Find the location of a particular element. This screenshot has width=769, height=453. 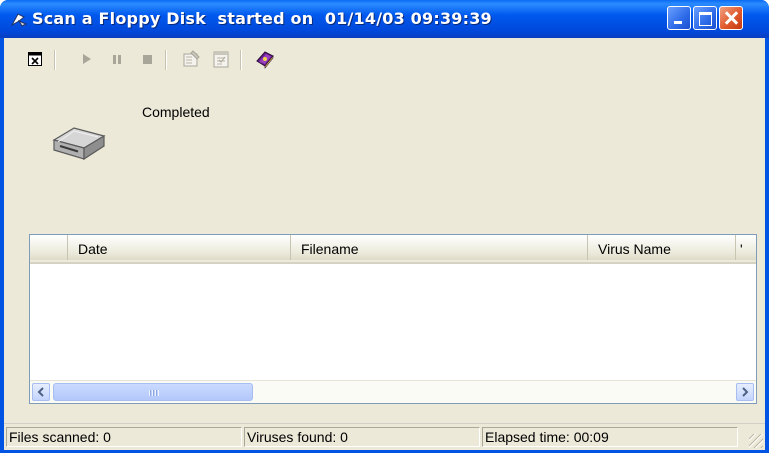

stop-icon is located at coordinates (147, 59).